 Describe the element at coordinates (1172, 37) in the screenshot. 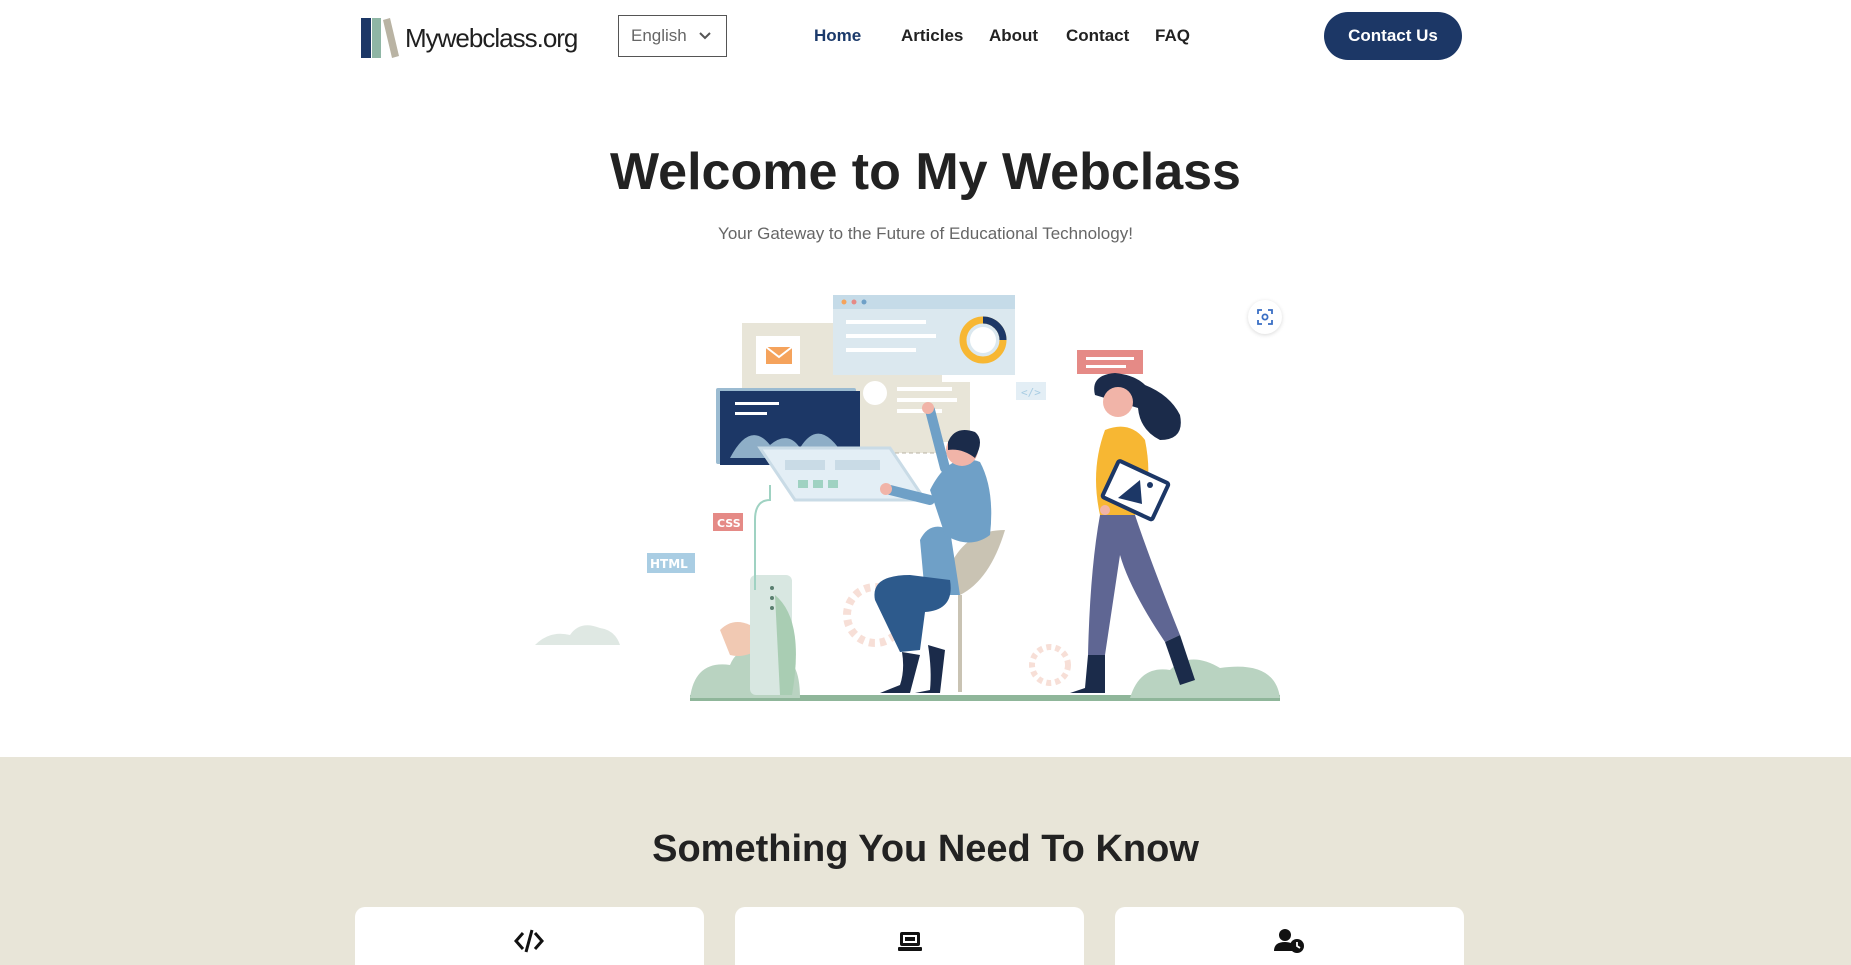

I see `nav-faq: FAQ` at that location.